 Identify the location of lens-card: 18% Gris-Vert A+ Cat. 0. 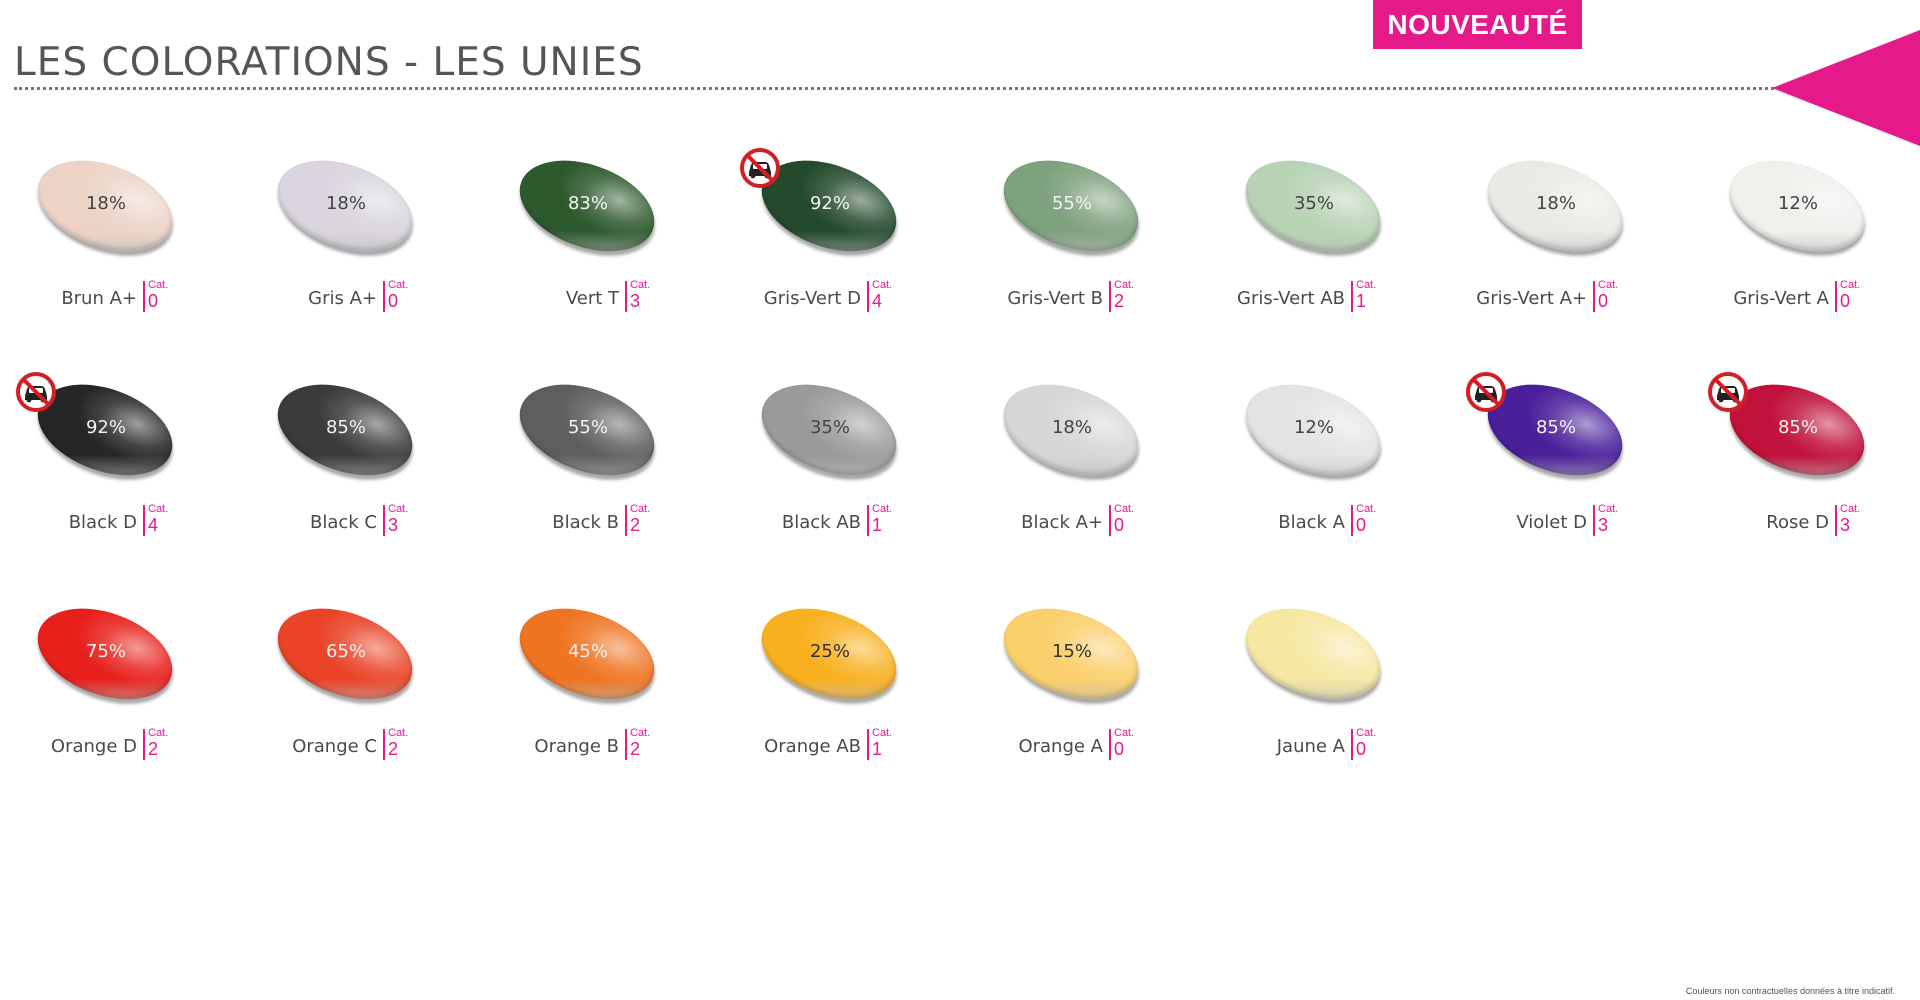
(1590, 226).